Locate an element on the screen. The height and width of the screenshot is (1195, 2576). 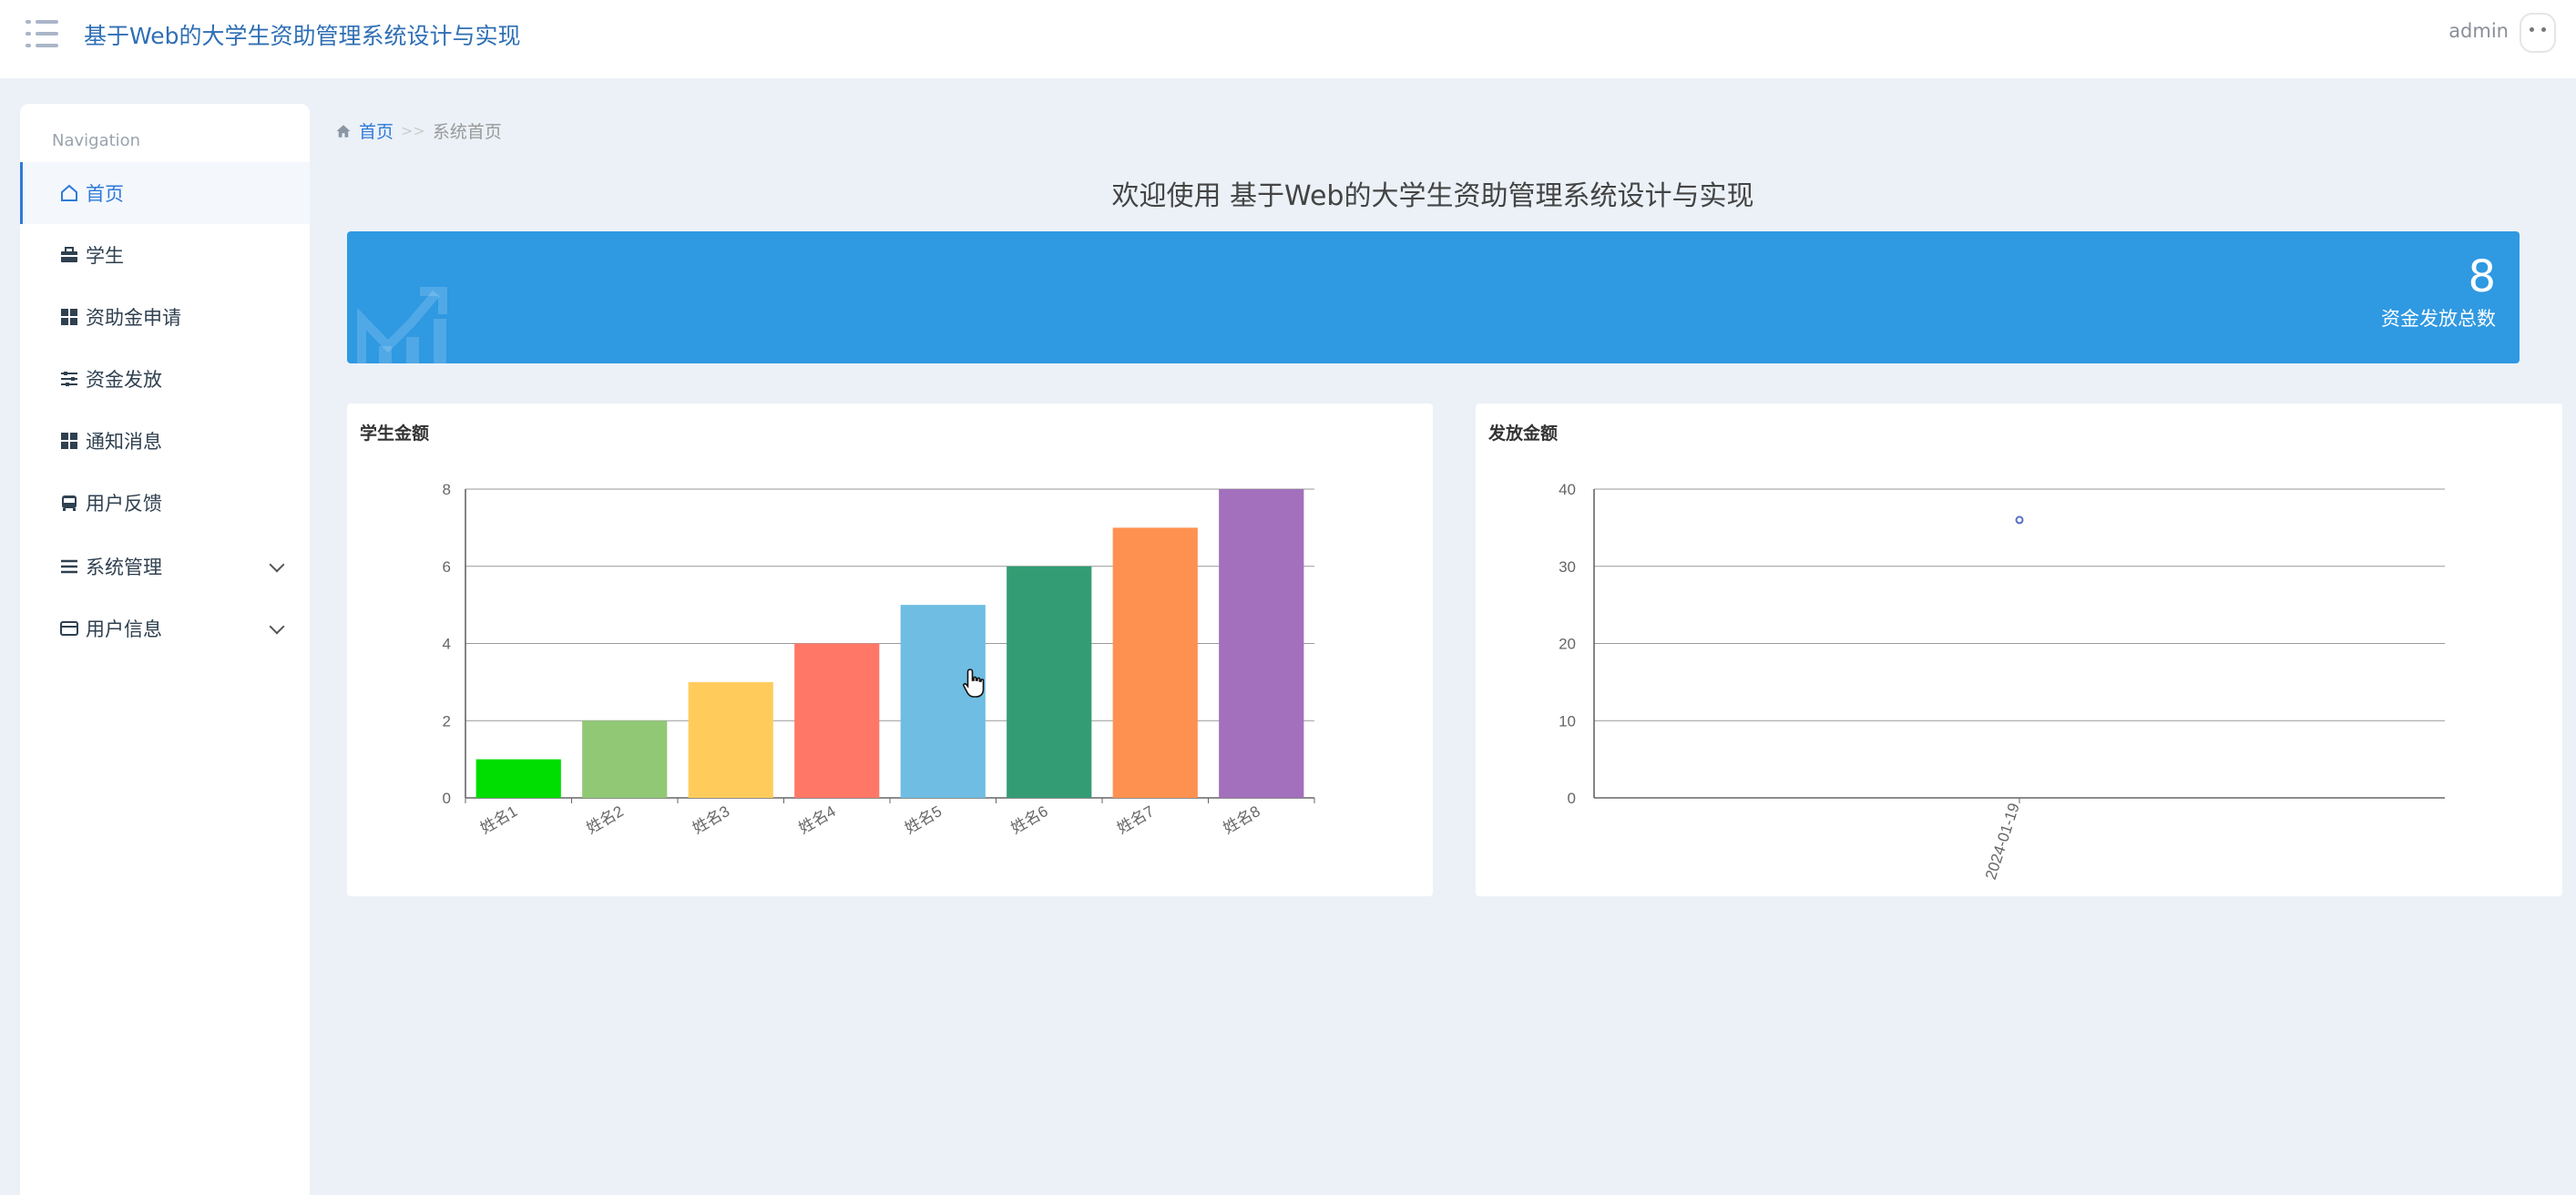
sidebar-item-label: 资金发放 is located at coordinates (124, 380).